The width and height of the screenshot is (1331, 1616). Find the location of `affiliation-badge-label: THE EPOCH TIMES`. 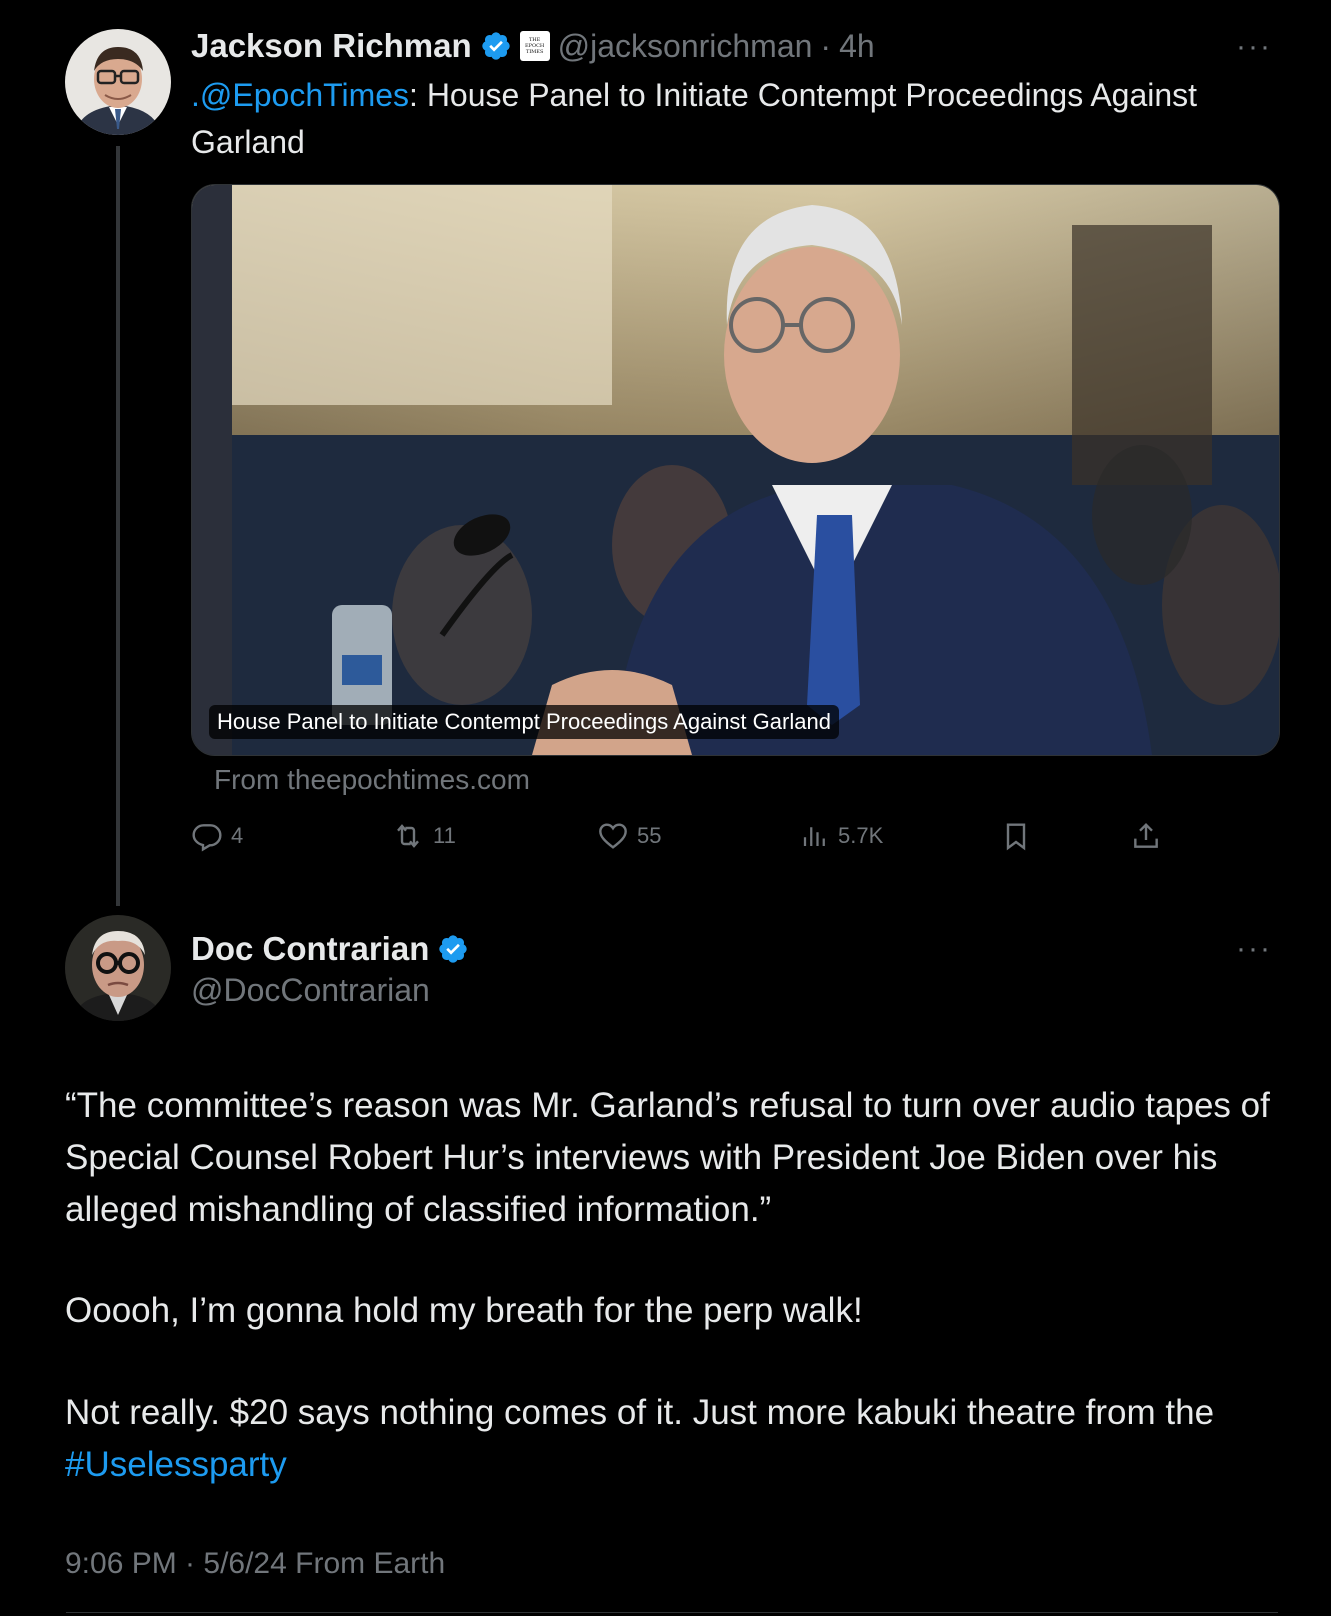

affiliation-badge-label: THE EPOCH TIMES is located at coordinates (534, 46).